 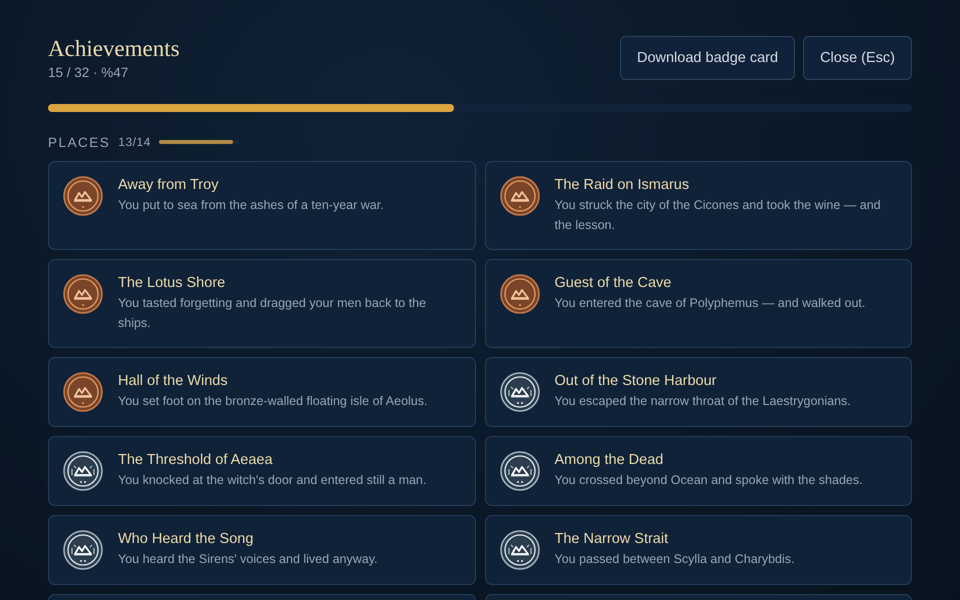 What do you see at coordinates (613, 283) in the screenshot?
I see `achievement-title: Guest of the Cave` at bounding box center [613, 283].